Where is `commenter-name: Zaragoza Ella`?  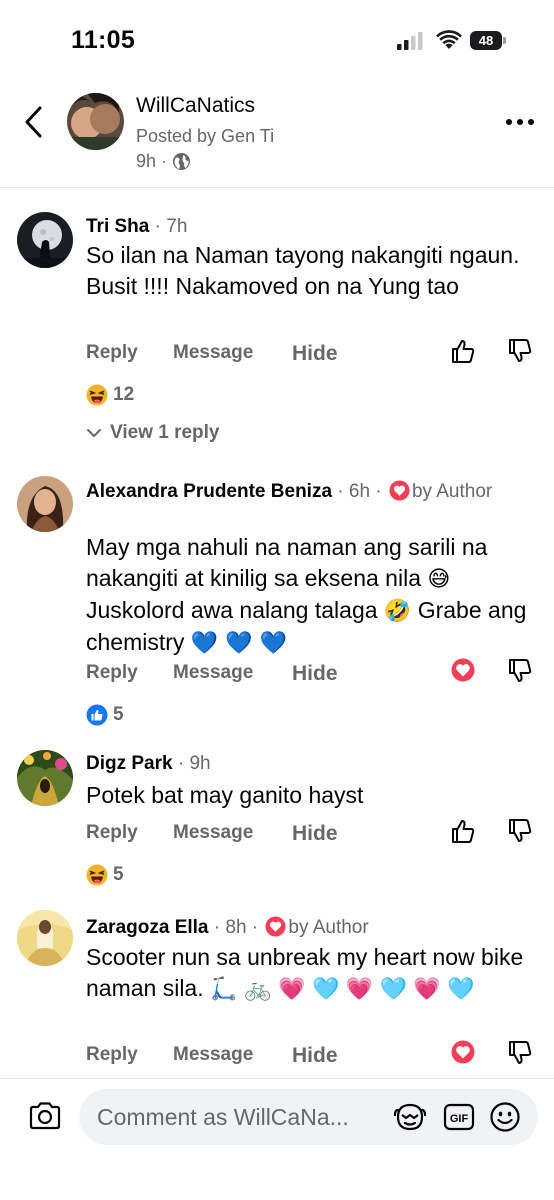 commenter-name: Zaragoza Ella is located at coordinates (147, 927).